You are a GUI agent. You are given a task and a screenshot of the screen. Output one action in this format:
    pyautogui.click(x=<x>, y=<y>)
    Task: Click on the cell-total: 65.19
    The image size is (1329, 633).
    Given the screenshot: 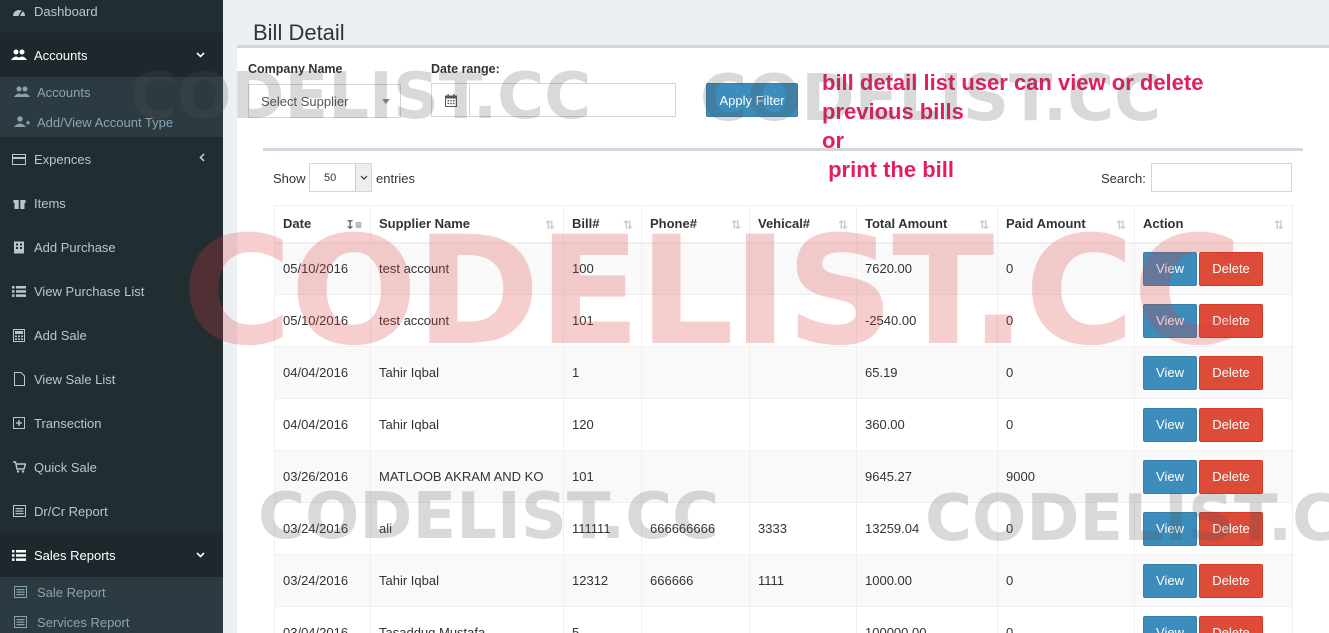 What is the action you would take?
    pyautogui.click(x=927, y=372)
    